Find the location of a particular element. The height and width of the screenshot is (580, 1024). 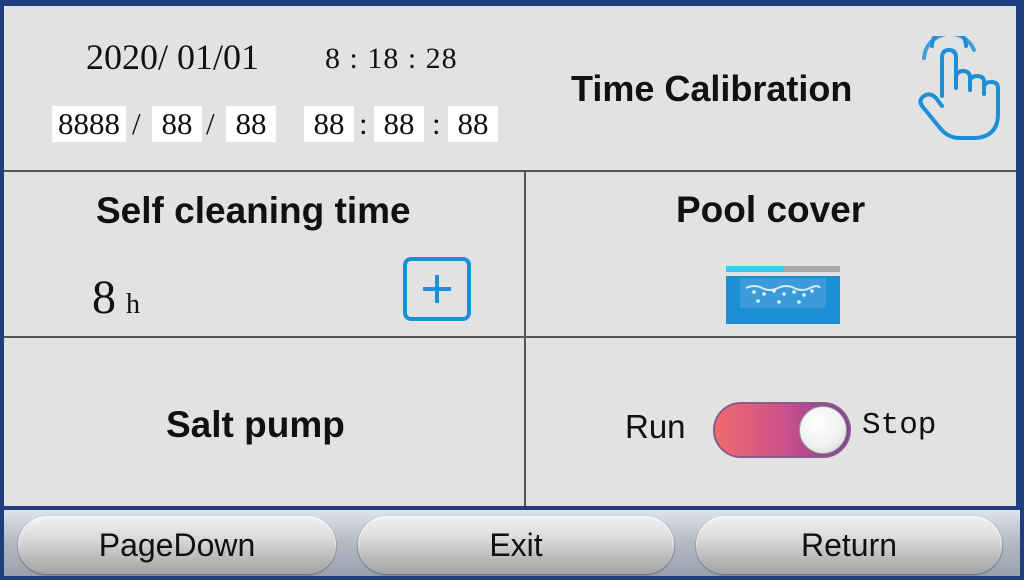

hand-pointer-icon is located at coordinates (962, 90).